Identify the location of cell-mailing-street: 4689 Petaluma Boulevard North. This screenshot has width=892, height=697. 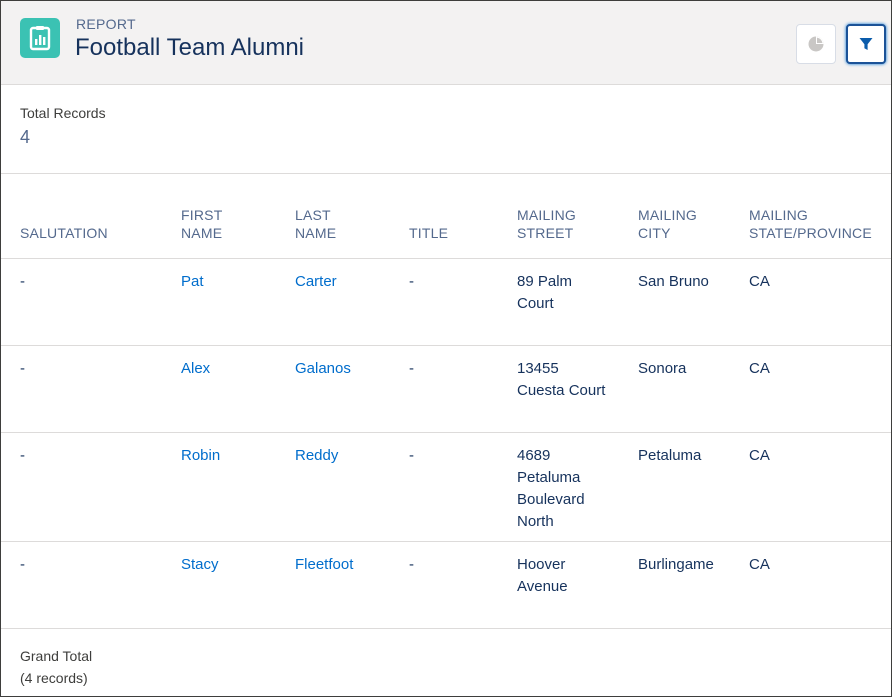
(551, 488).